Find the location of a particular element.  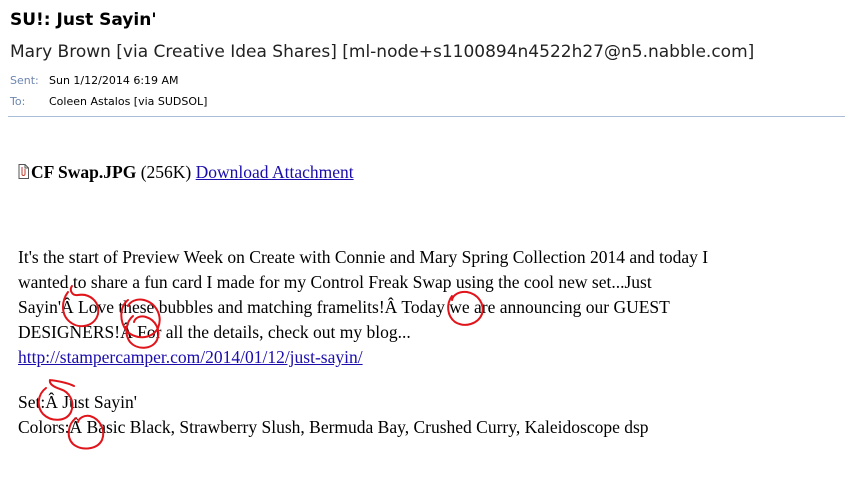

recipient: Coleen Astalos [via SUDSOL] is located at coordinates (128, 101).